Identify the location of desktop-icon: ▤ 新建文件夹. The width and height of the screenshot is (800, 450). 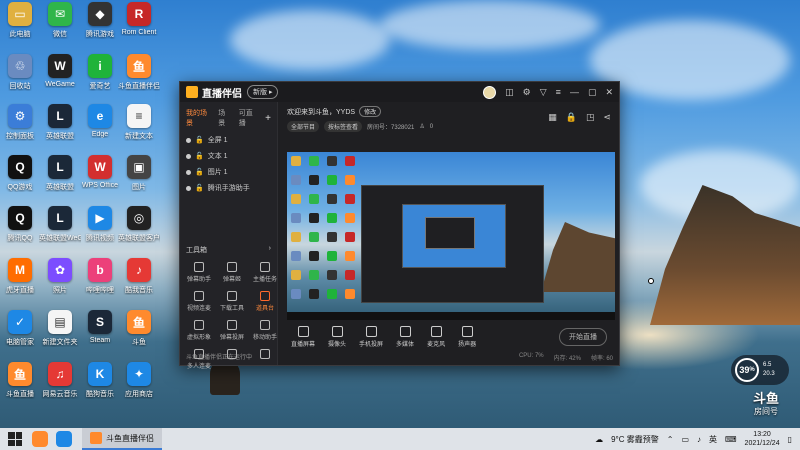
(60, 328).